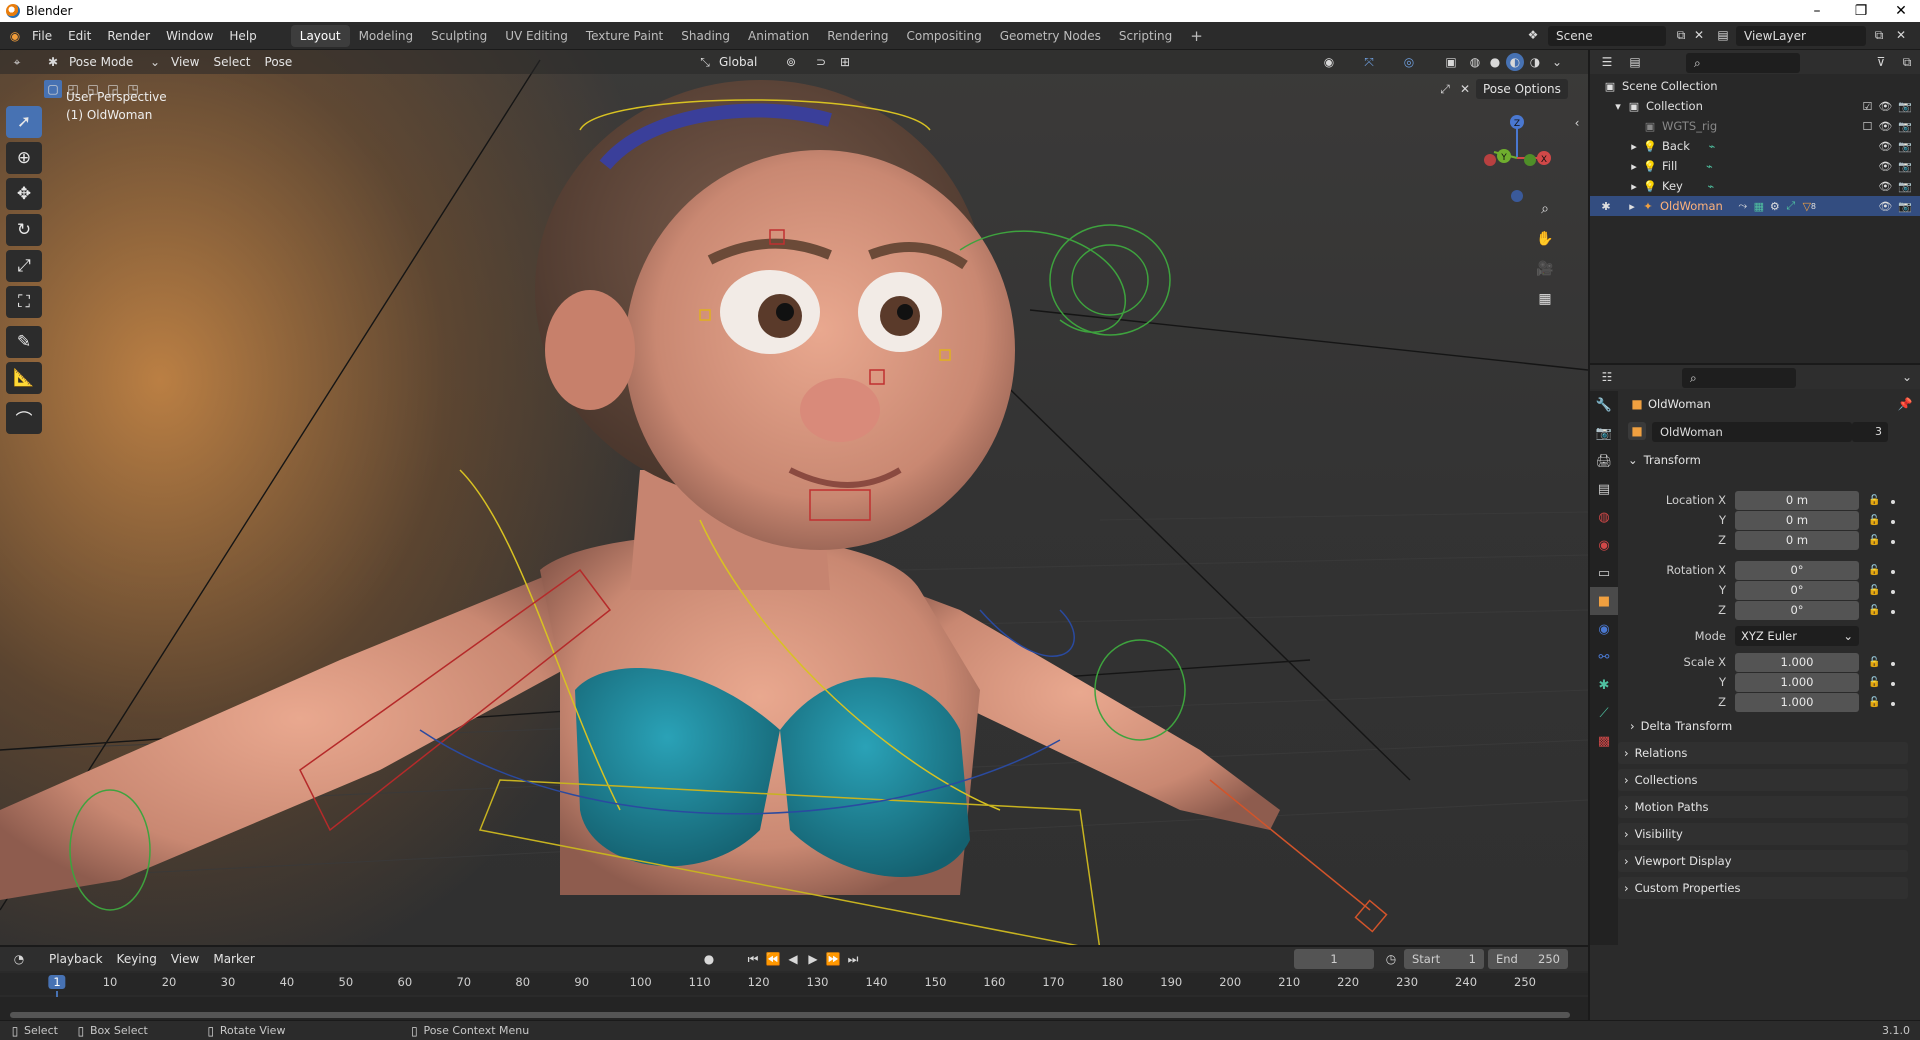 Image resolution: width=1920 pixels, height=1040 pixels. Describe the element at coordinates (15, 36) in the screenshot. I see `blender-menu-icon: ◉` at that location.